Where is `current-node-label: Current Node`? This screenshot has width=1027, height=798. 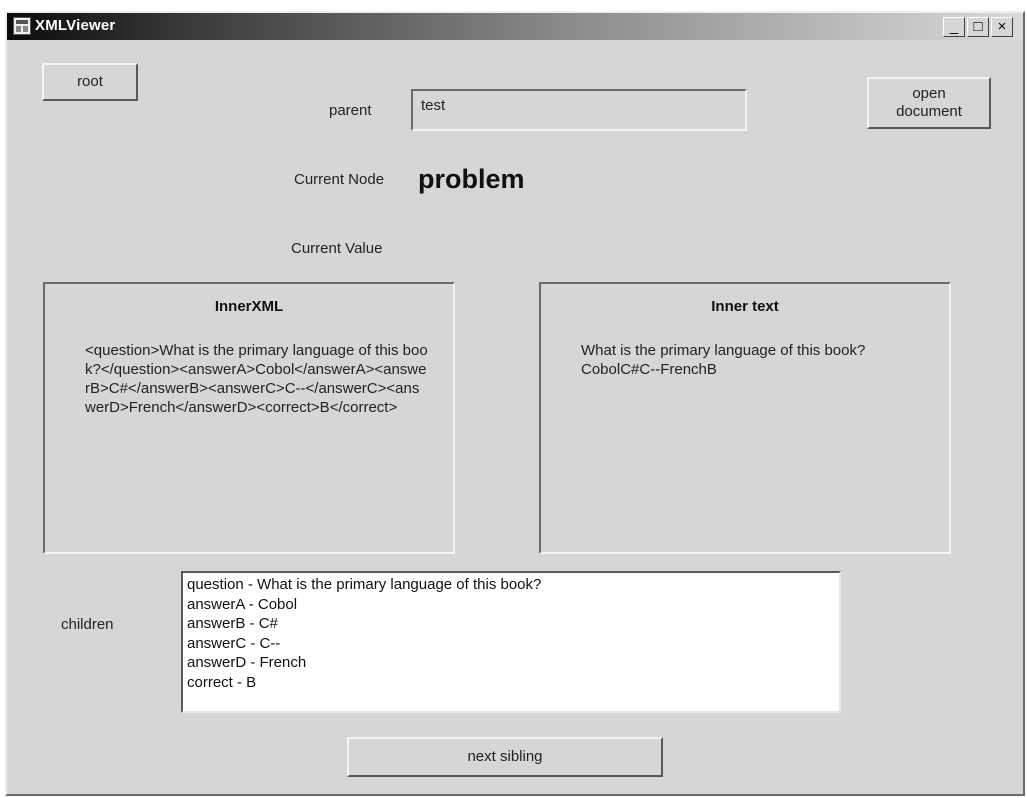
current-node-label: Current Node is located at coordinates (339, 179).